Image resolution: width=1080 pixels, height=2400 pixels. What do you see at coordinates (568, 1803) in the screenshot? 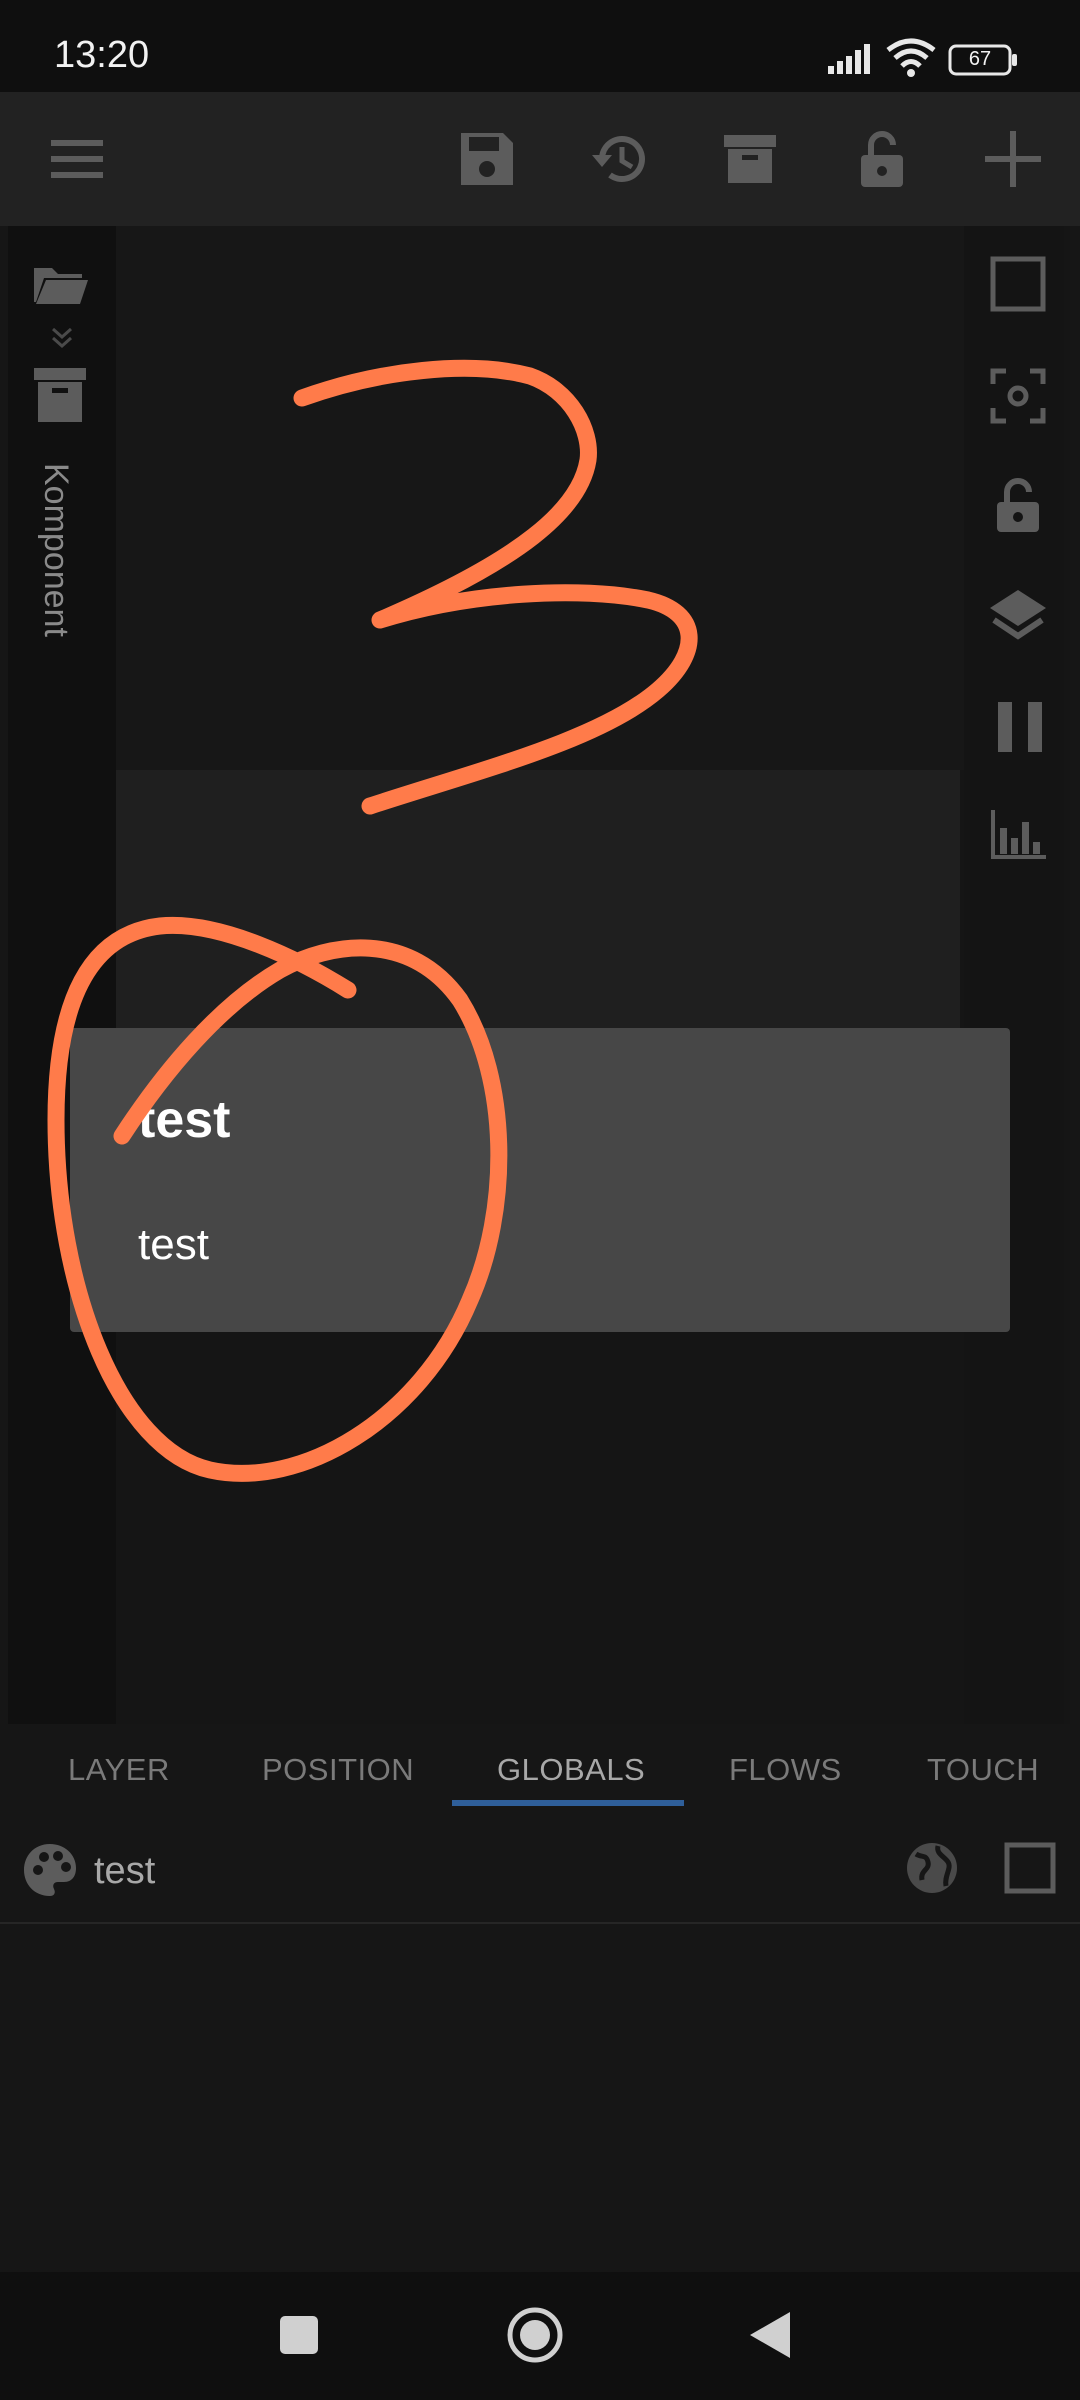
I see `active-tab-indicator` at bounding box center [568, 1803].